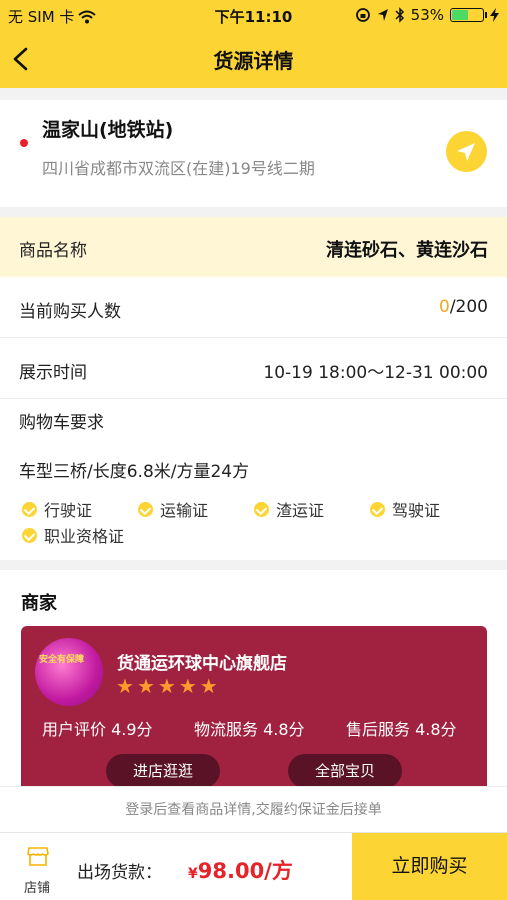 Image resolution: width=507 pixels, height=900 pixels. I want to click on avatar-badge-text: 安全有保障, so click(62, 660).